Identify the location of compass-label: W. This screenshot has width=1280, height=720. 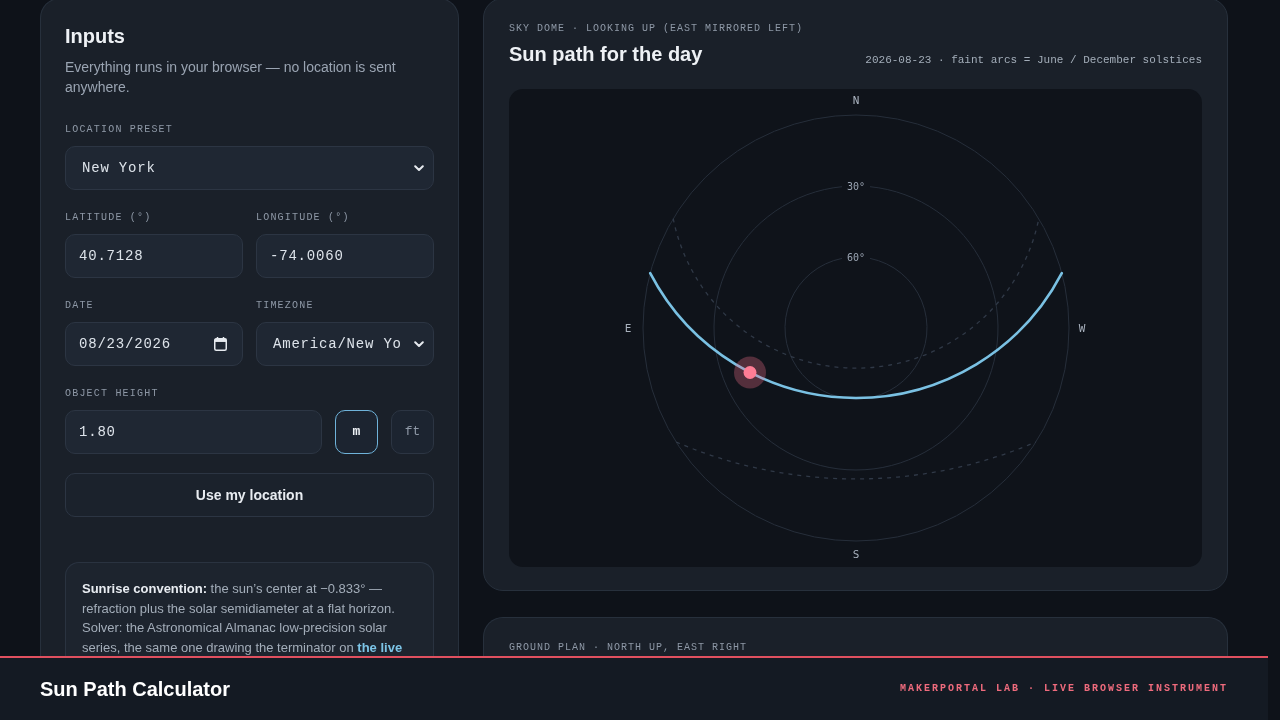
(1082, 328).